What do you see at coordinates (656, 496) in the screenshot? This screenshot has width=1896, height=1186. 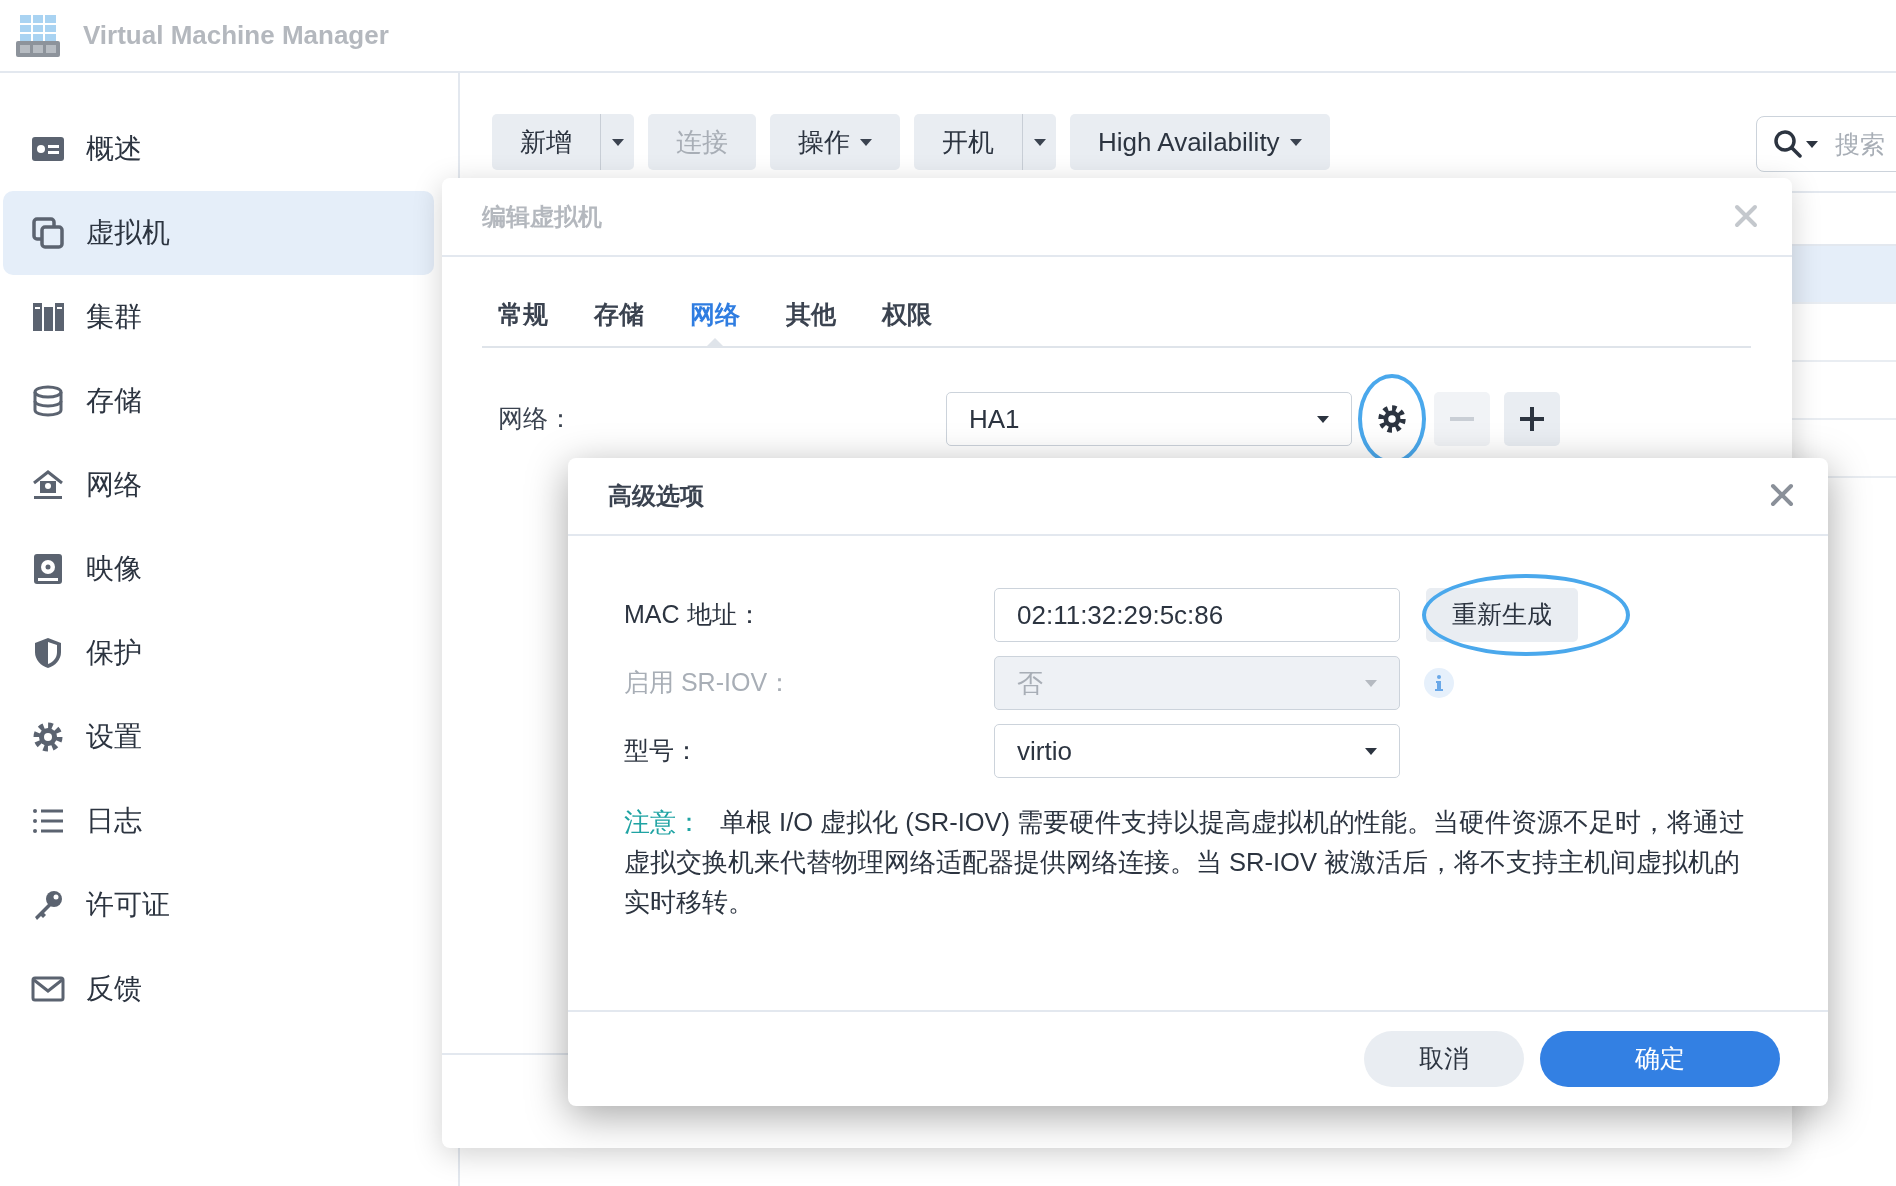 I see `dialog-title: 高级选项` at bounding box center [656, 496].